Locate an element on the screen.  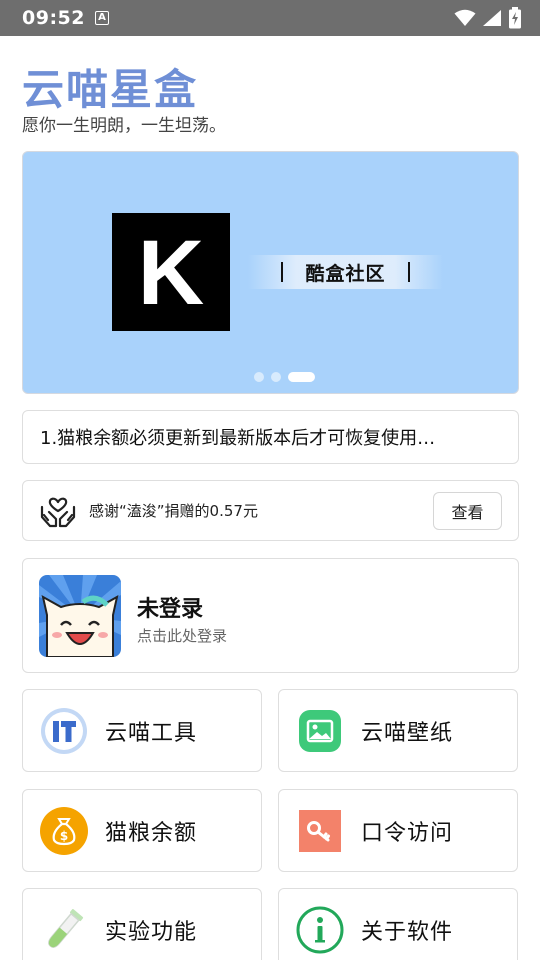
notification-badge-icon: A is located at coordinates (101, 18).